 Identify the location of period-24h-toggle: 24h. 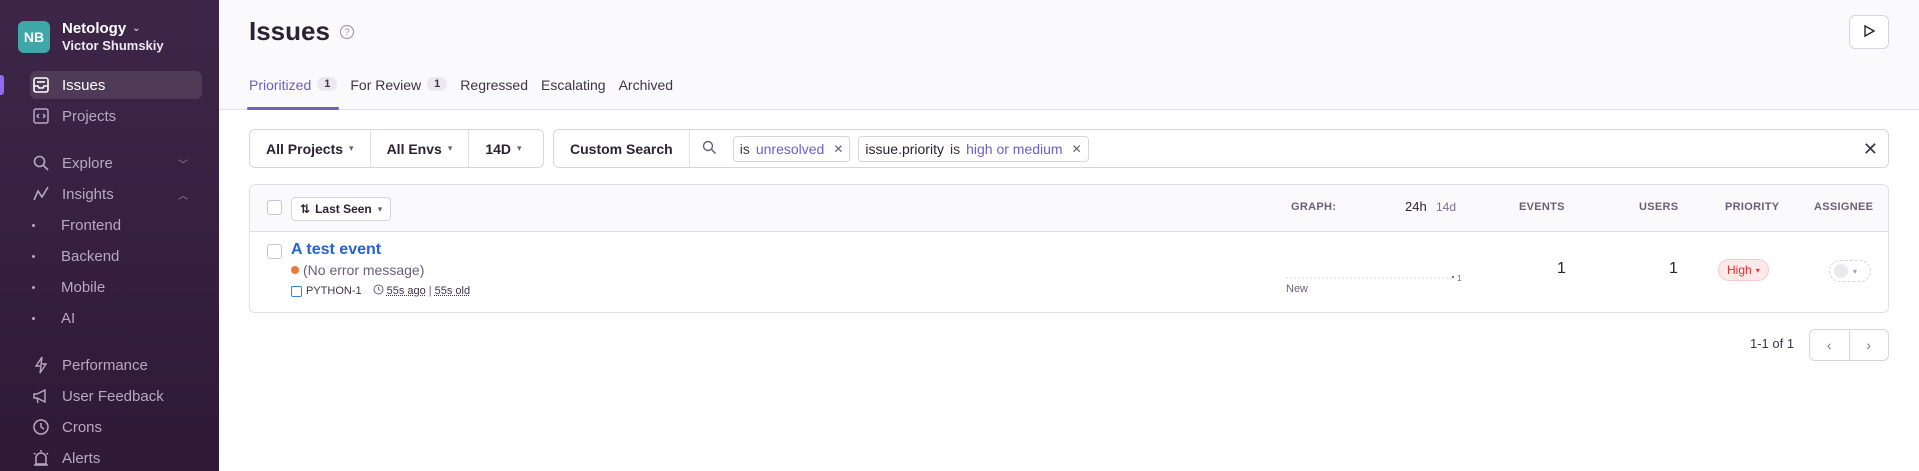
(1416, 206).